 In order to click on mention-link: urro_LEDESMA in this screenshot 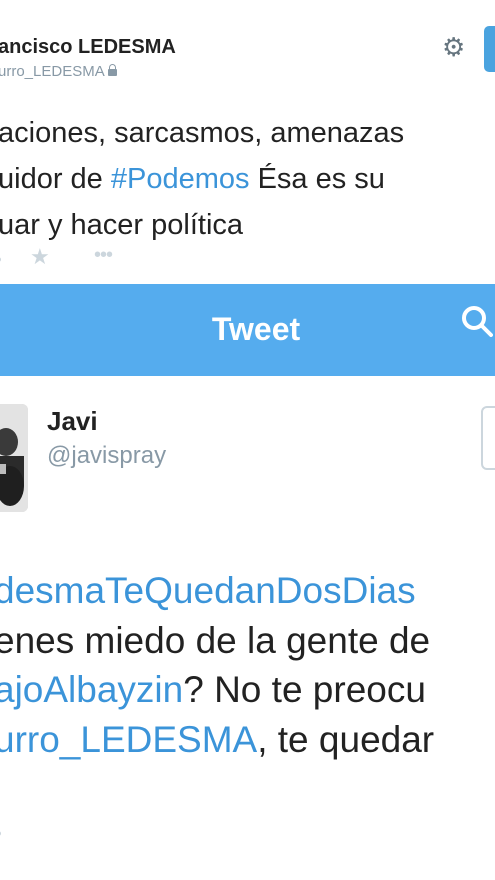, I will do `click(128, 739)`.